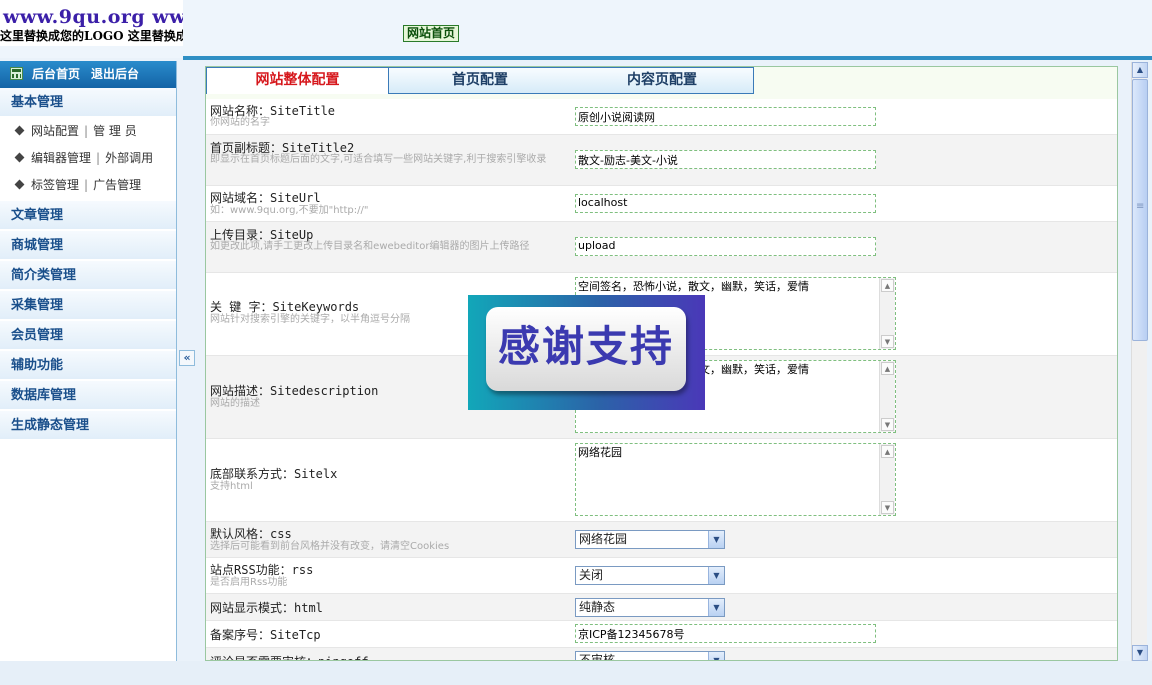 The width and height of the screenshot is (1152, 685). Describe the element at coordinates (16, 73) in the screenshot. I see `calculator-icon` at that location.